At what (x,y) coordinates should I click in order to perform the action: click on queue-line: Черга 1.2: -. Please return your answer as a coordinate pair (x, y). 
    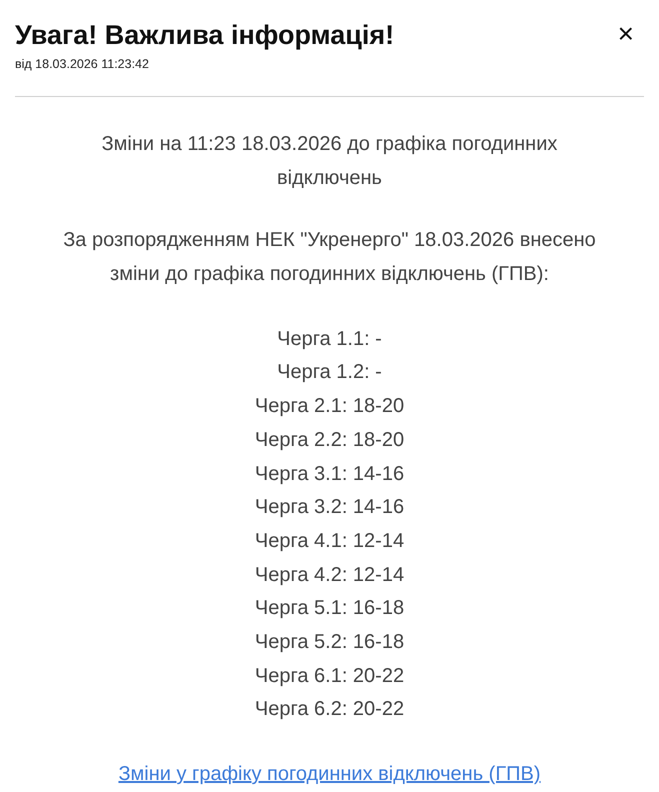
    Looking at the image, I should click on (329, 373).